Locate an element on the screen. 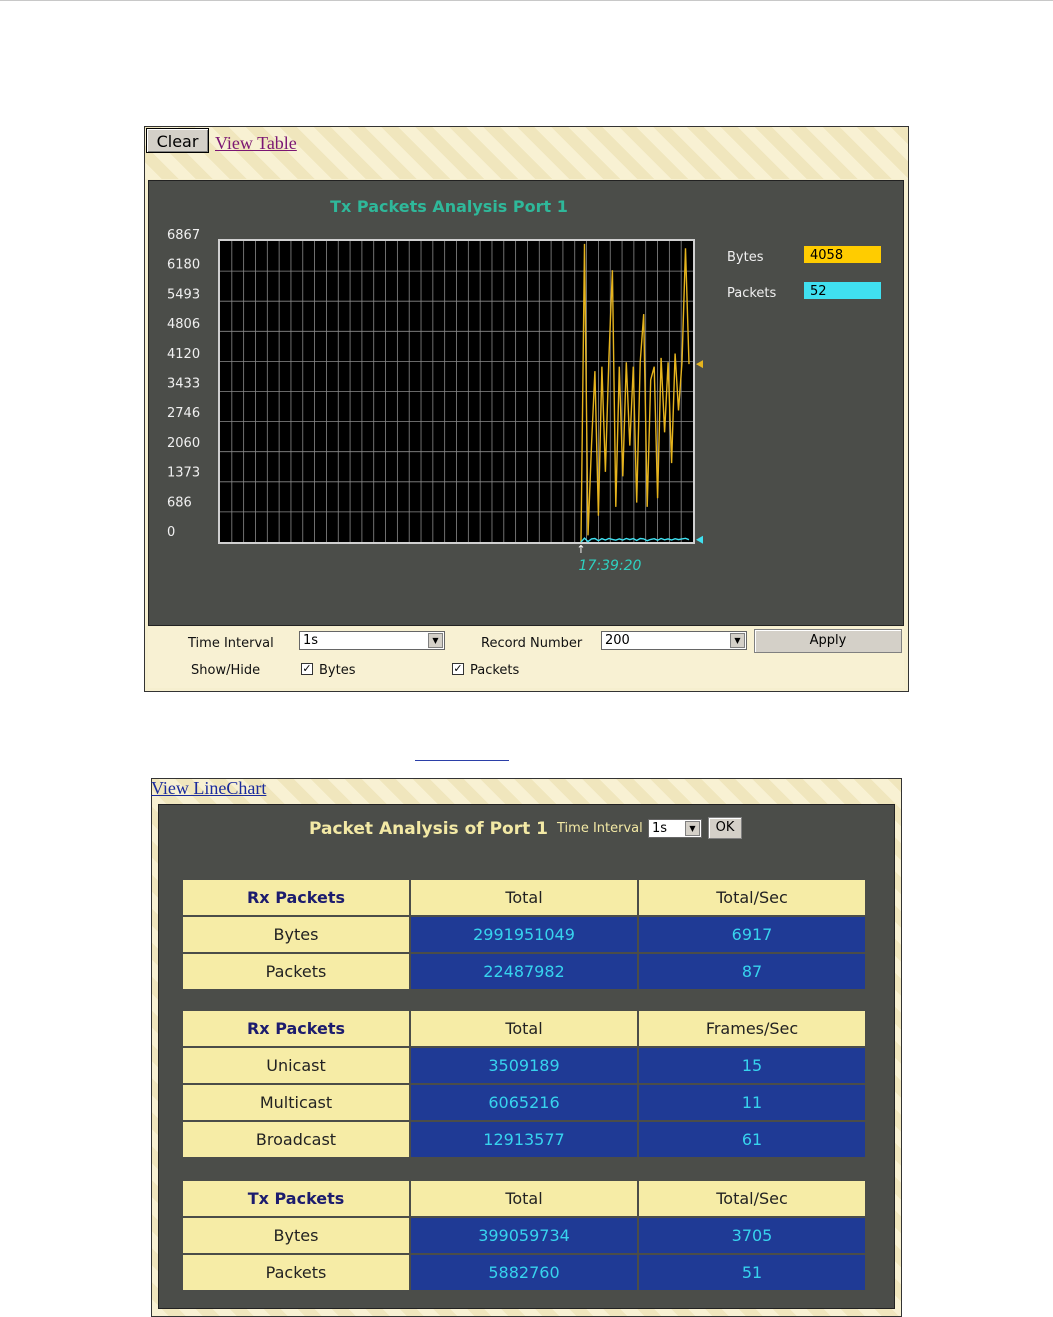 This screenshot has width=1053, height=1317. record-number-value: 200 is located at coordinates (617, 640).